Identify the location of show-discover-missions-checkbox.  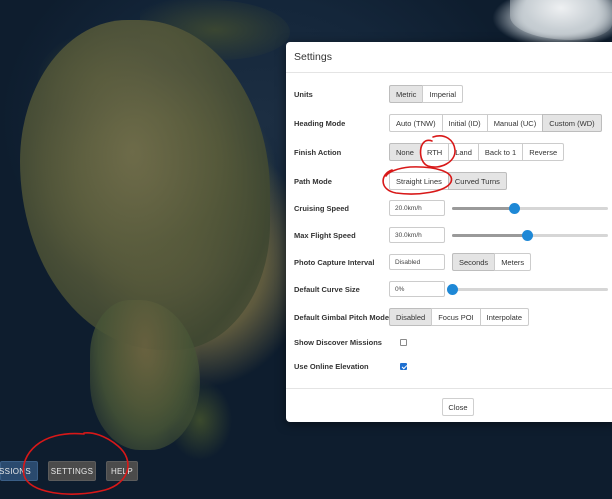
(403, 342).